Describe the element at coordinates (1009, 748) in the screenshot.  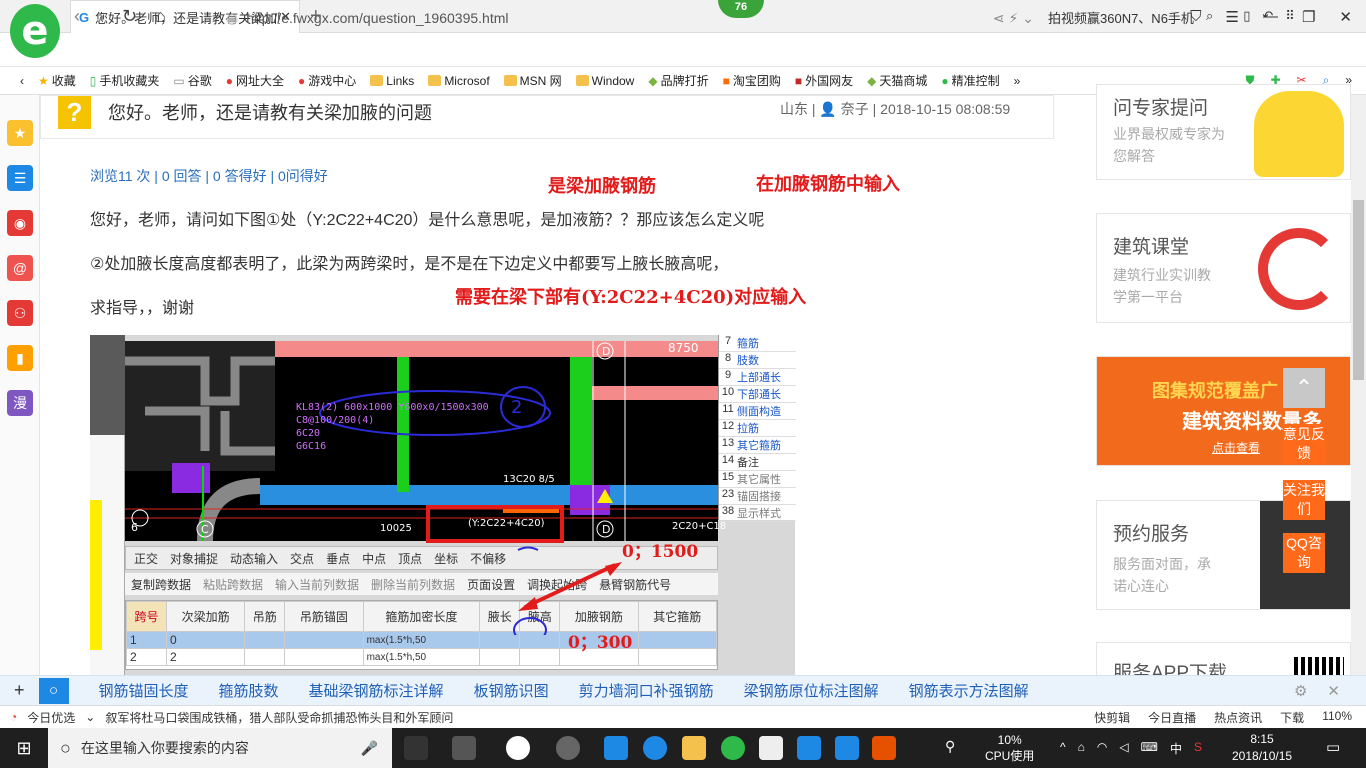
I see `cpu-meter: 10% CPU使用` at that location.